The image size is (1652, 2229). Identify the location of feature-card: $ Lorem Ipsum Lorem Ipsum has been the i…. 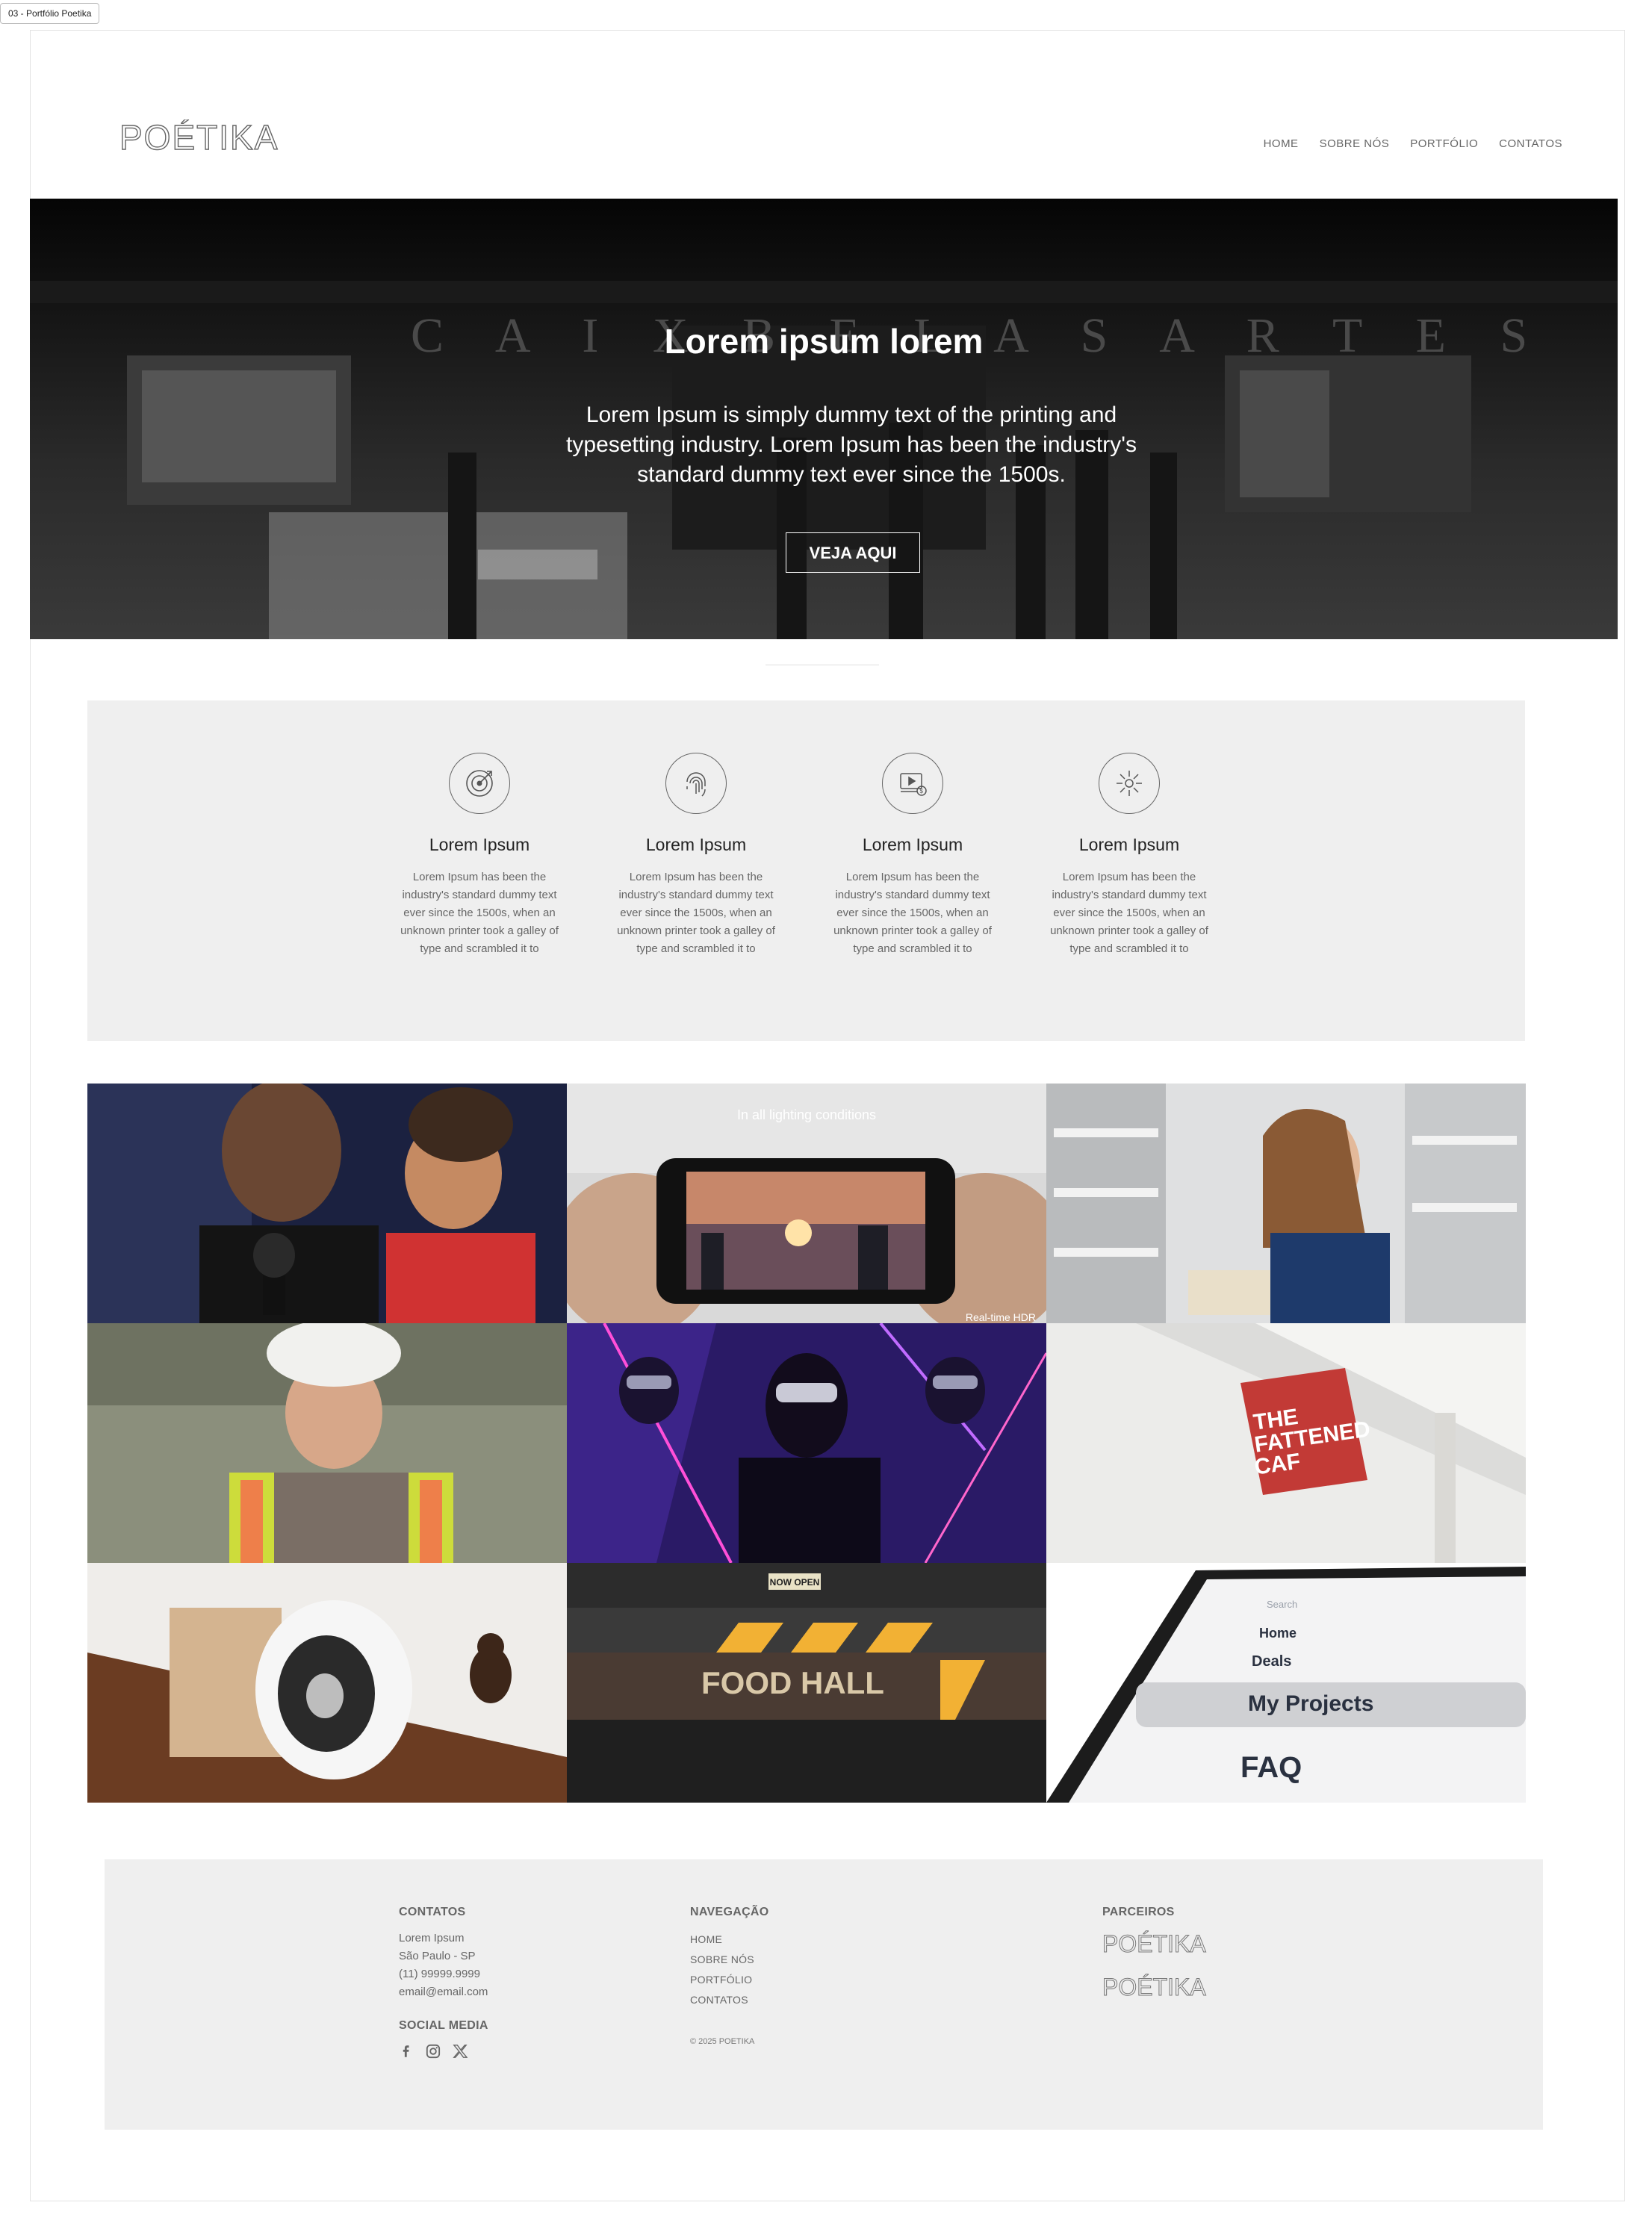
(912, 855).